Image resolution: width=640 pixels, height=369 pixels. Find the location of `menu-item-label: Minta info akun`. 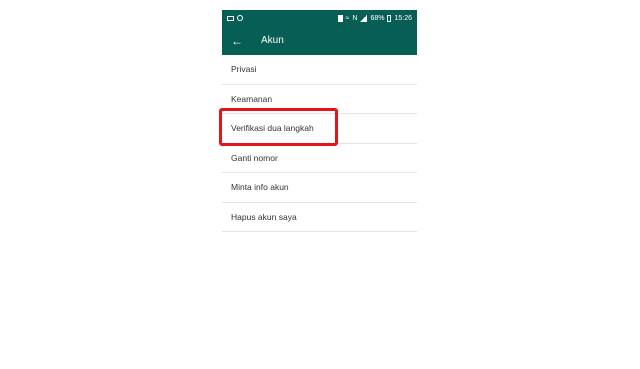

menu-item-label: Minta info akun is located at coordinates (260, 187).